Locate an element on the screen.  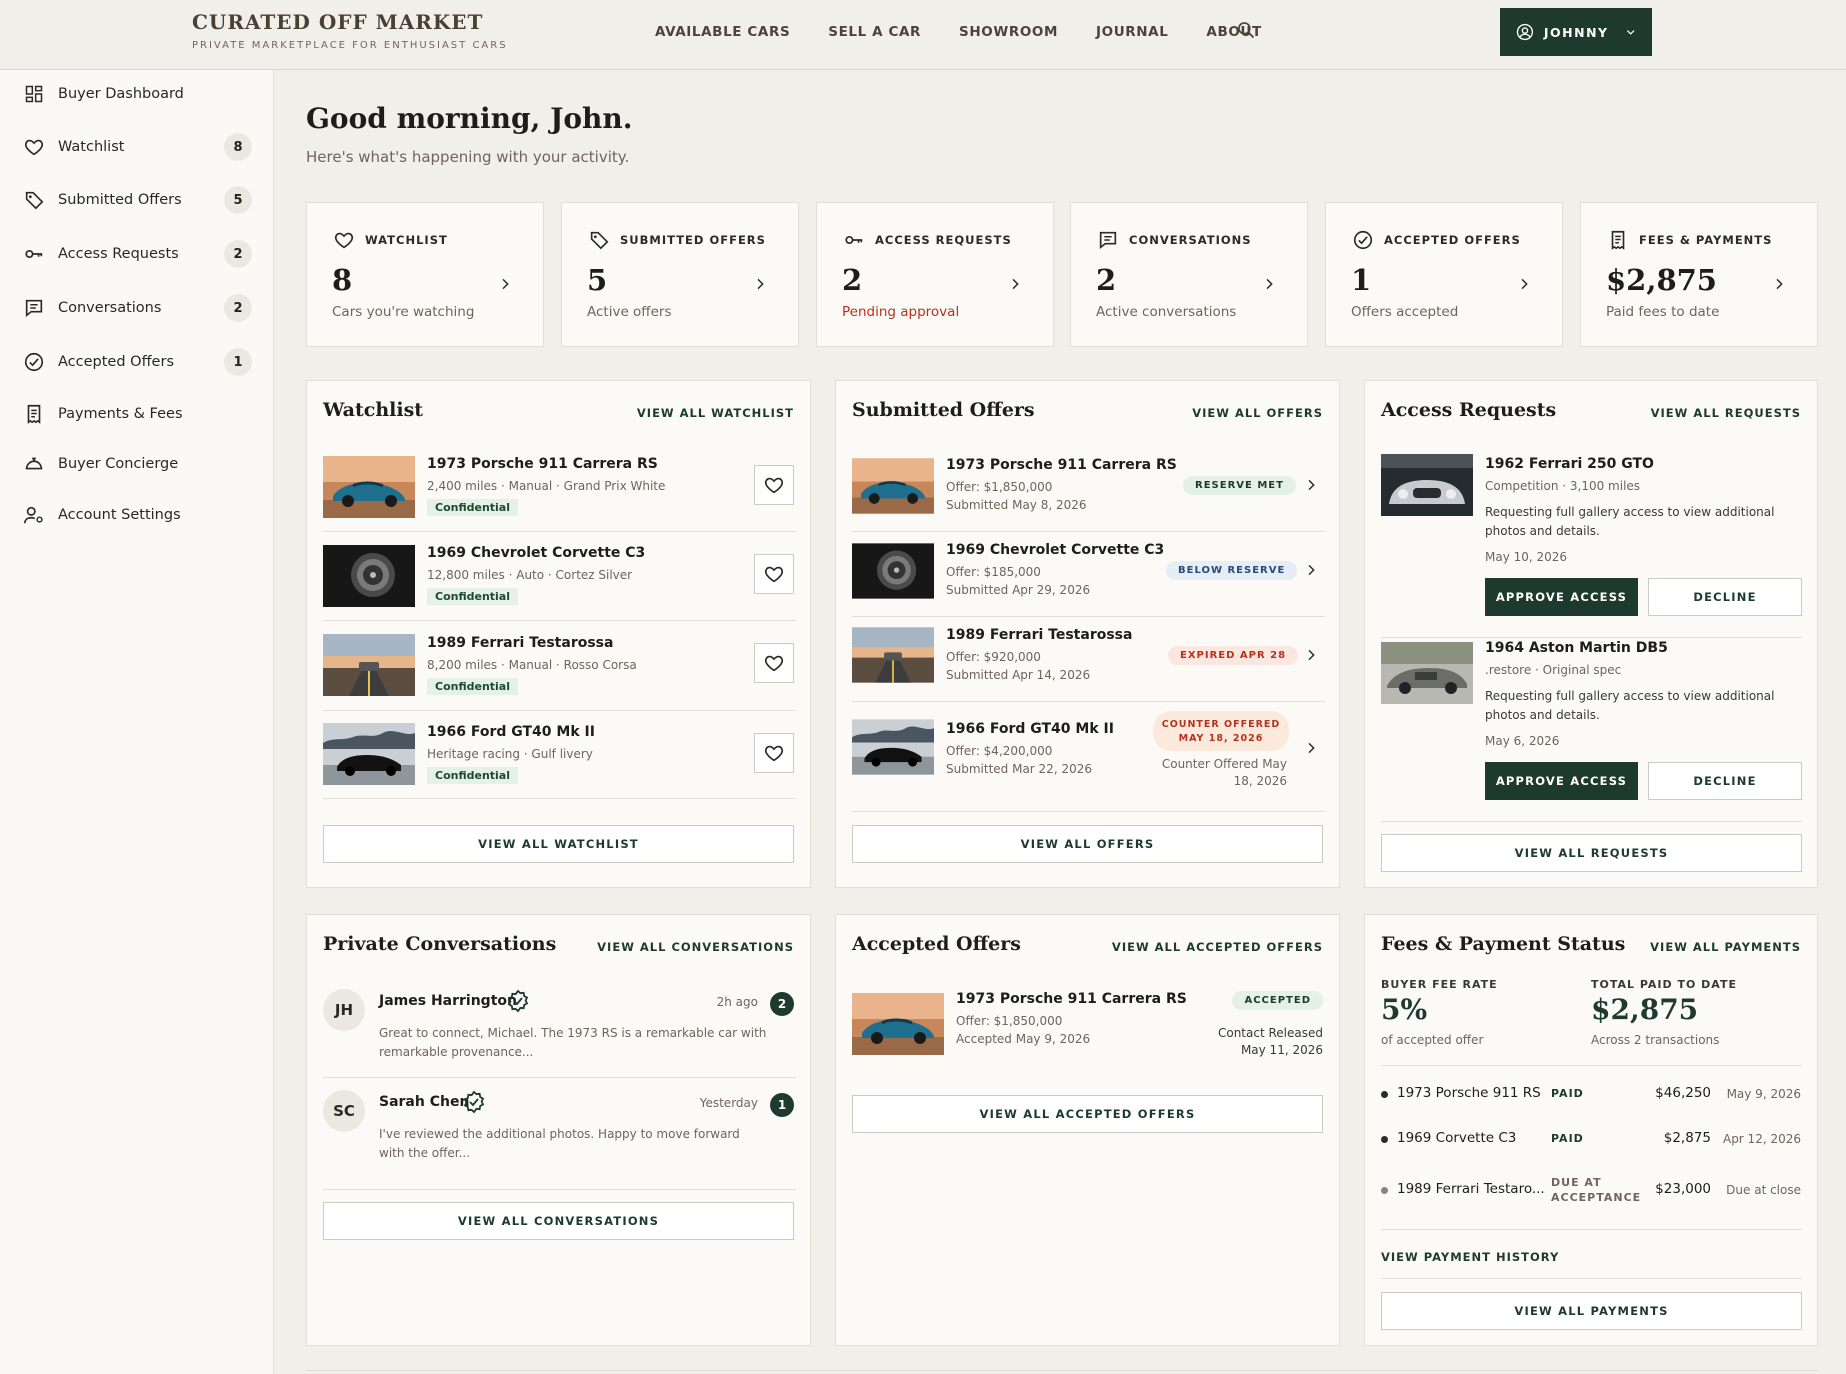
stat-card-fees-payments: FEES & PAYMENTS $2,875 Paid fees to date is located at coordinates (1699, 274).